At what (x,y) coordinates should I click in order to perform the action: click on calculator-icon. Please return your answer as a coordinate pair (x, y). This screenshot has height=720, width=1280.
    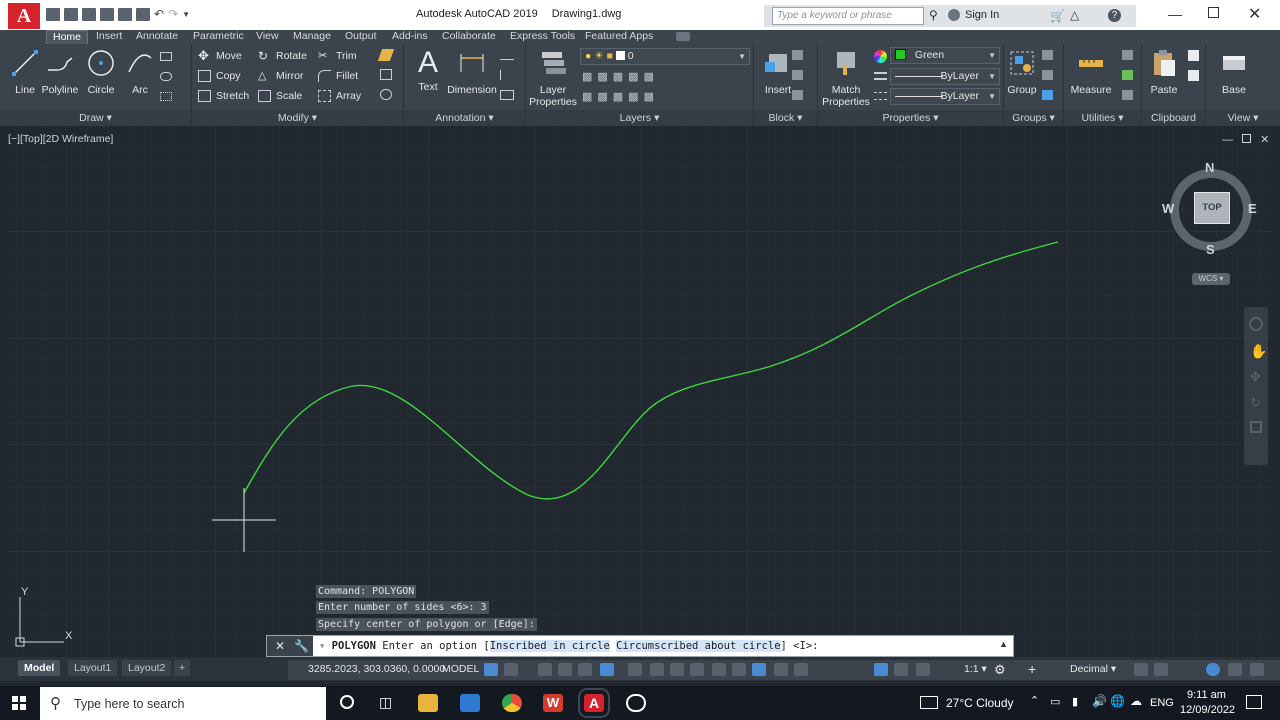
    Looking at the image, I should click on (1127, 95).